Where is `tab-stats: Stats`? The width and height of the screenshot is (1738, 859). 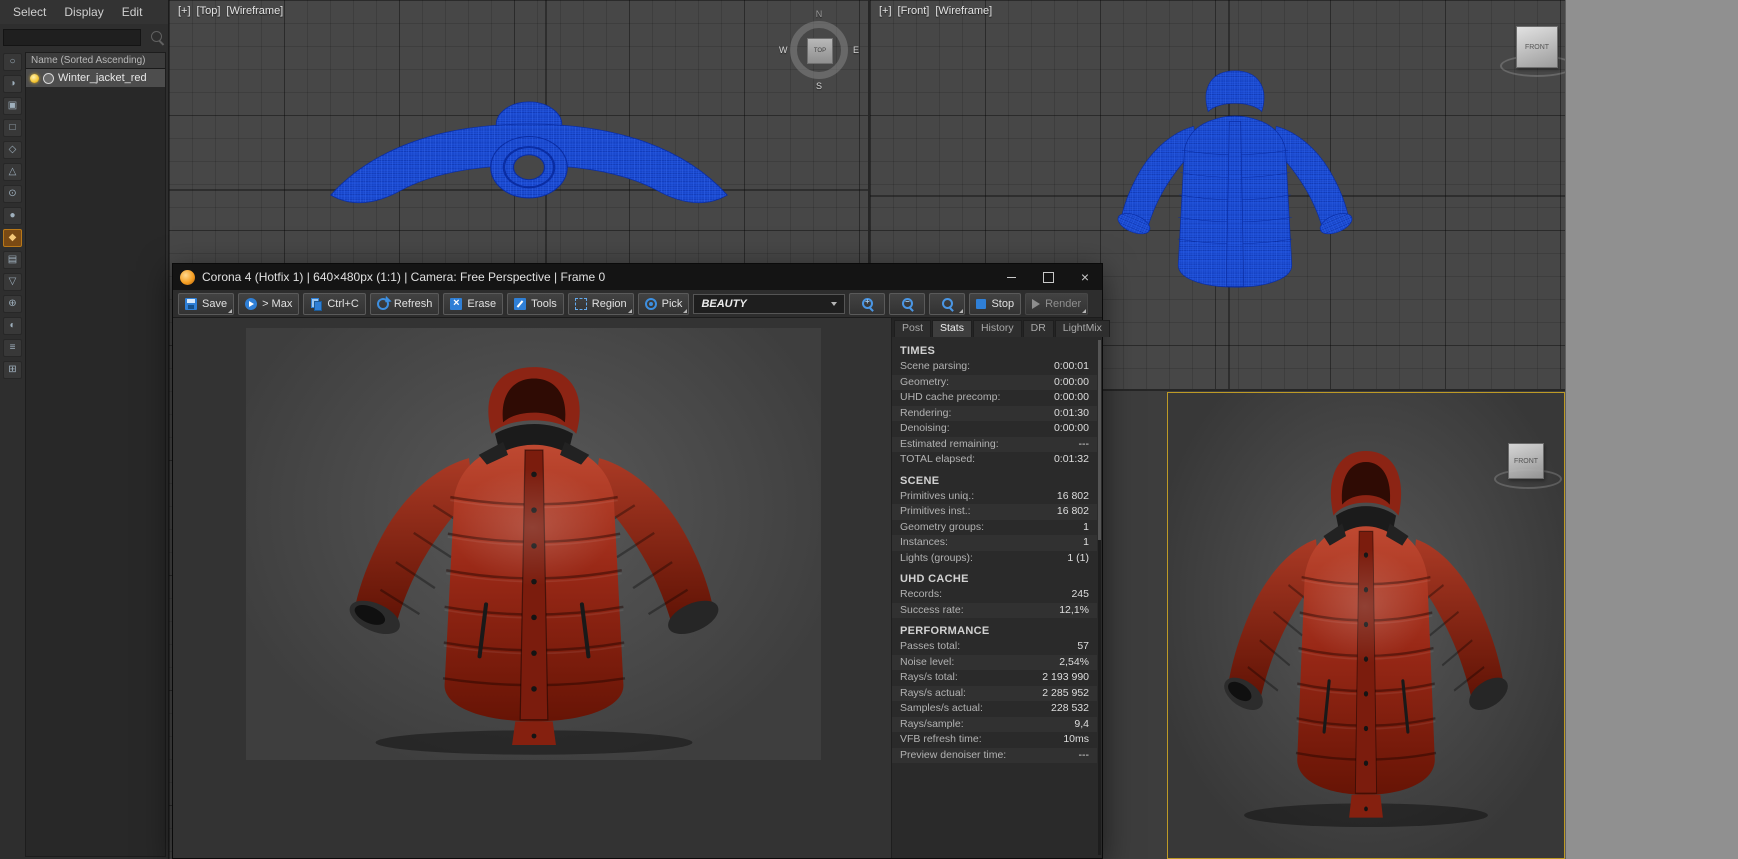
tab-stats: Stats is located at coordinates (952, 328).